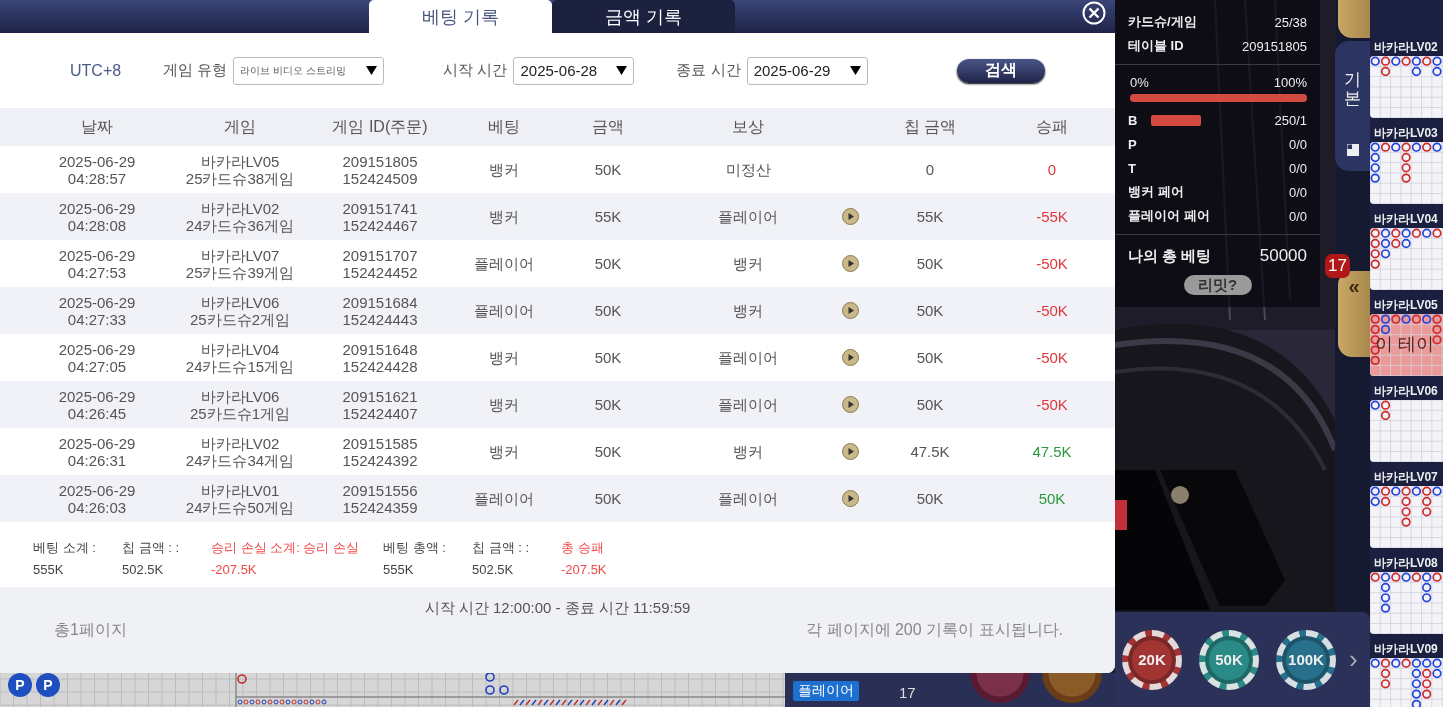  I want to click on table-cell-text: 209151805, so click(380, 161).